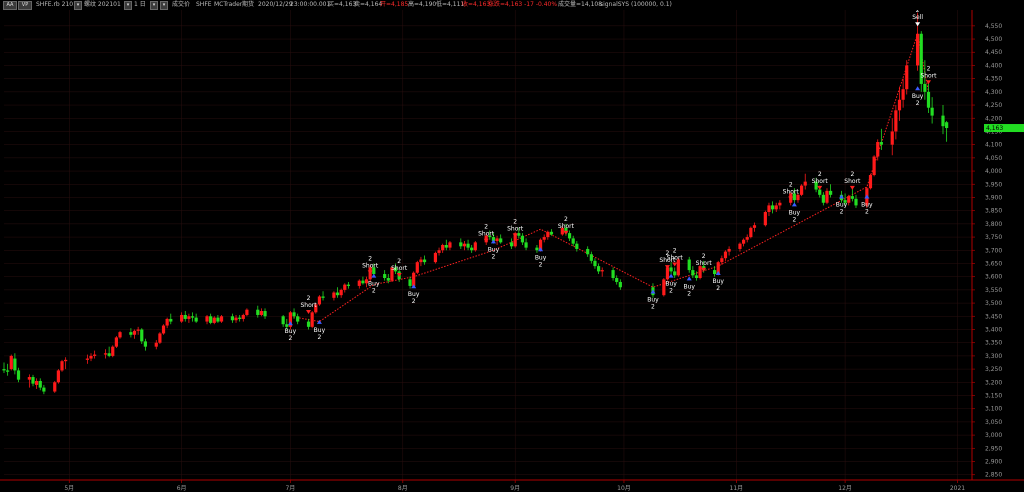 The image size is (1024, 492). What do you see at coordinates (25, 5) in the screenshot?
I see `vp-button: VP` at bounding box center [25, 5].